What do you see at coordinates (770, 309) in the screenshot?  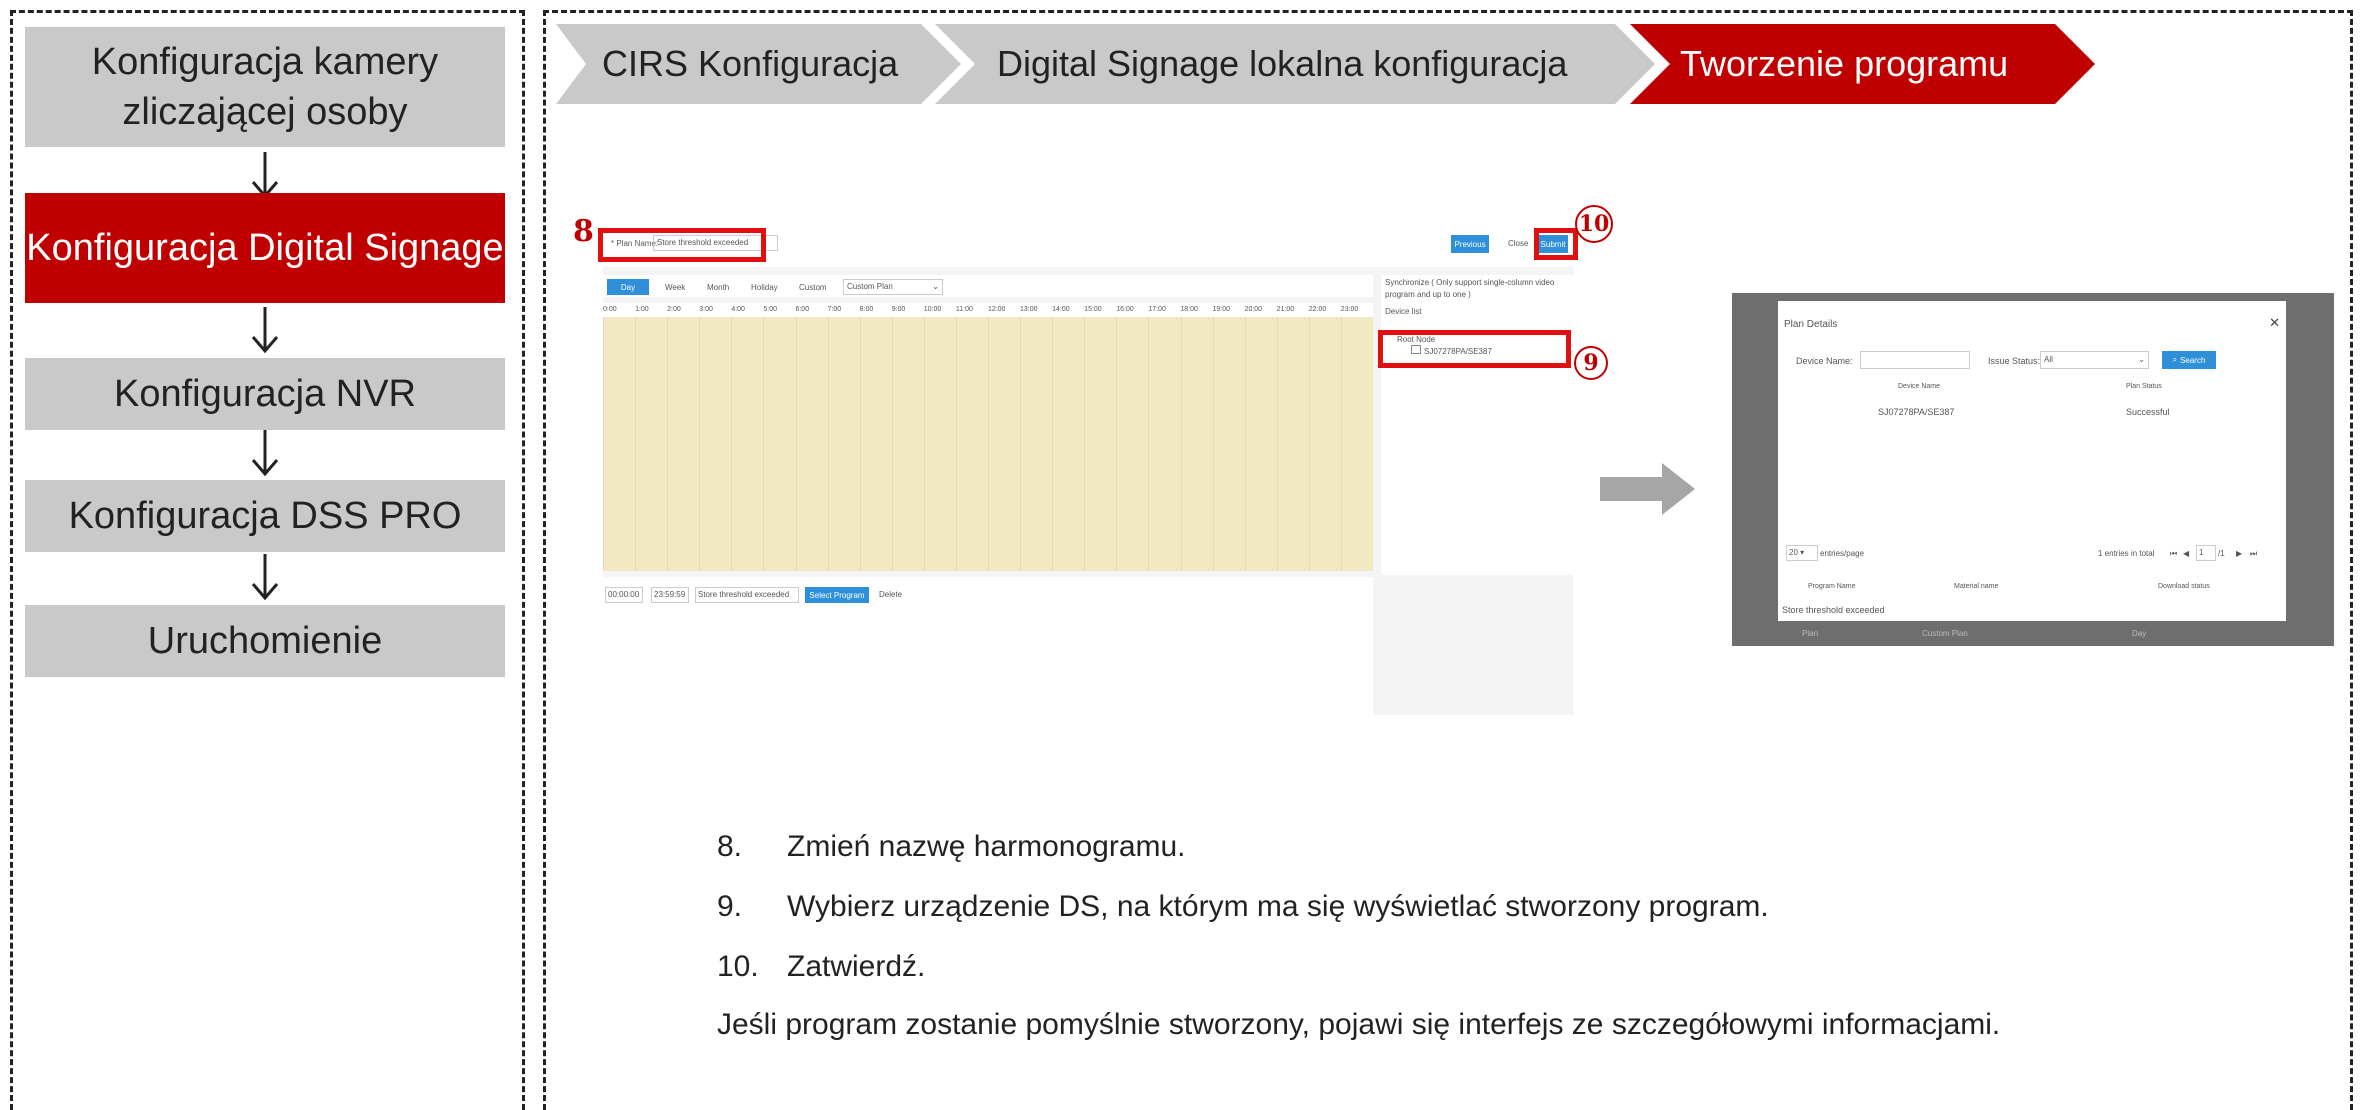 I see `hour-label: 5:00` at bounding box center [770, 309].